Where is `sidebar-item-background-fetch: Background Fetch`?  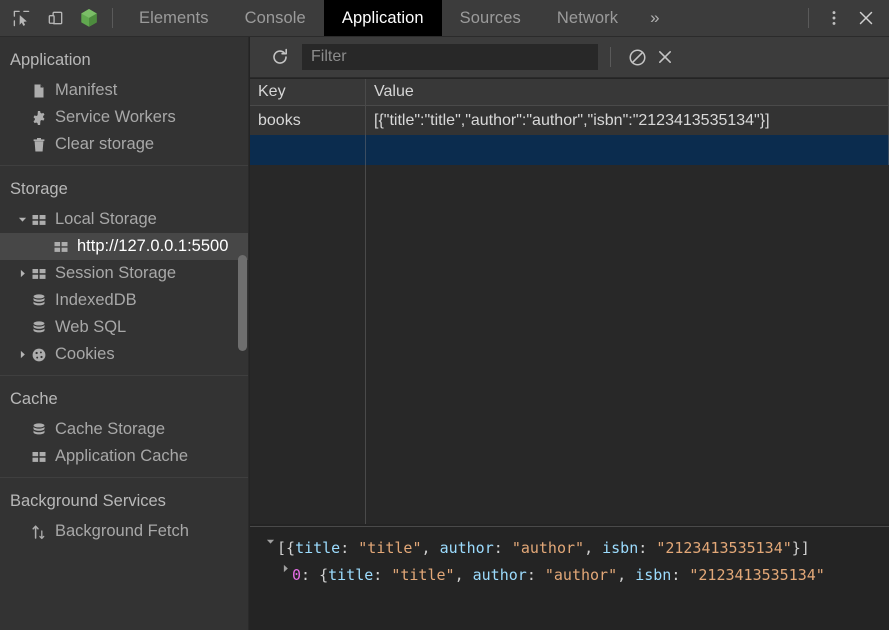
sidebar-item-background-fetch: Background Fetch is located at coordinates (124, 531).